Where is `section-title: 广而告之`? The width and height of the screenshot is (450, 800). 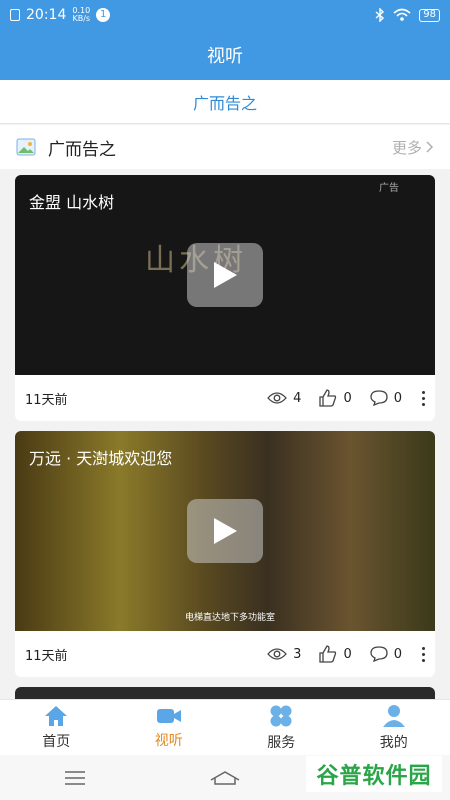
section-title: 广而告之 is located at coordinates (82, 149).